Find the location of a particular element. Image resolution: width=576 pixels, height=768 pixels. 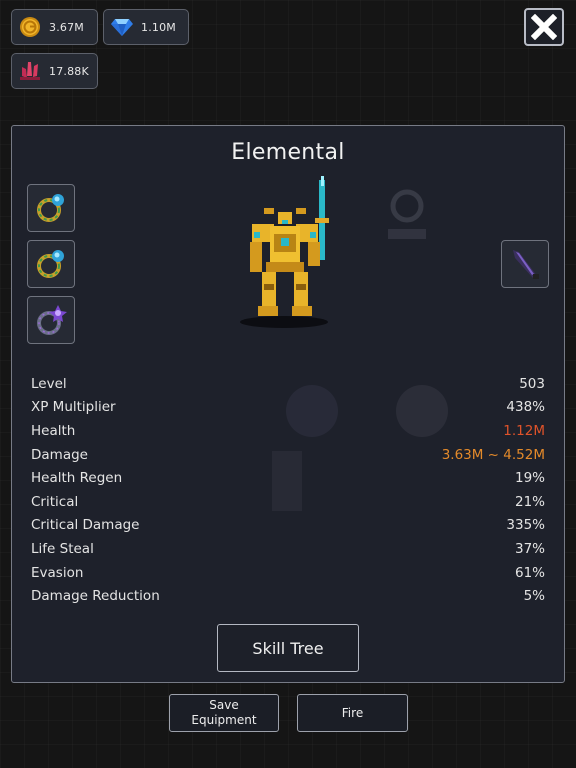

stat-value: 61% is located at coordinates (529, 572).